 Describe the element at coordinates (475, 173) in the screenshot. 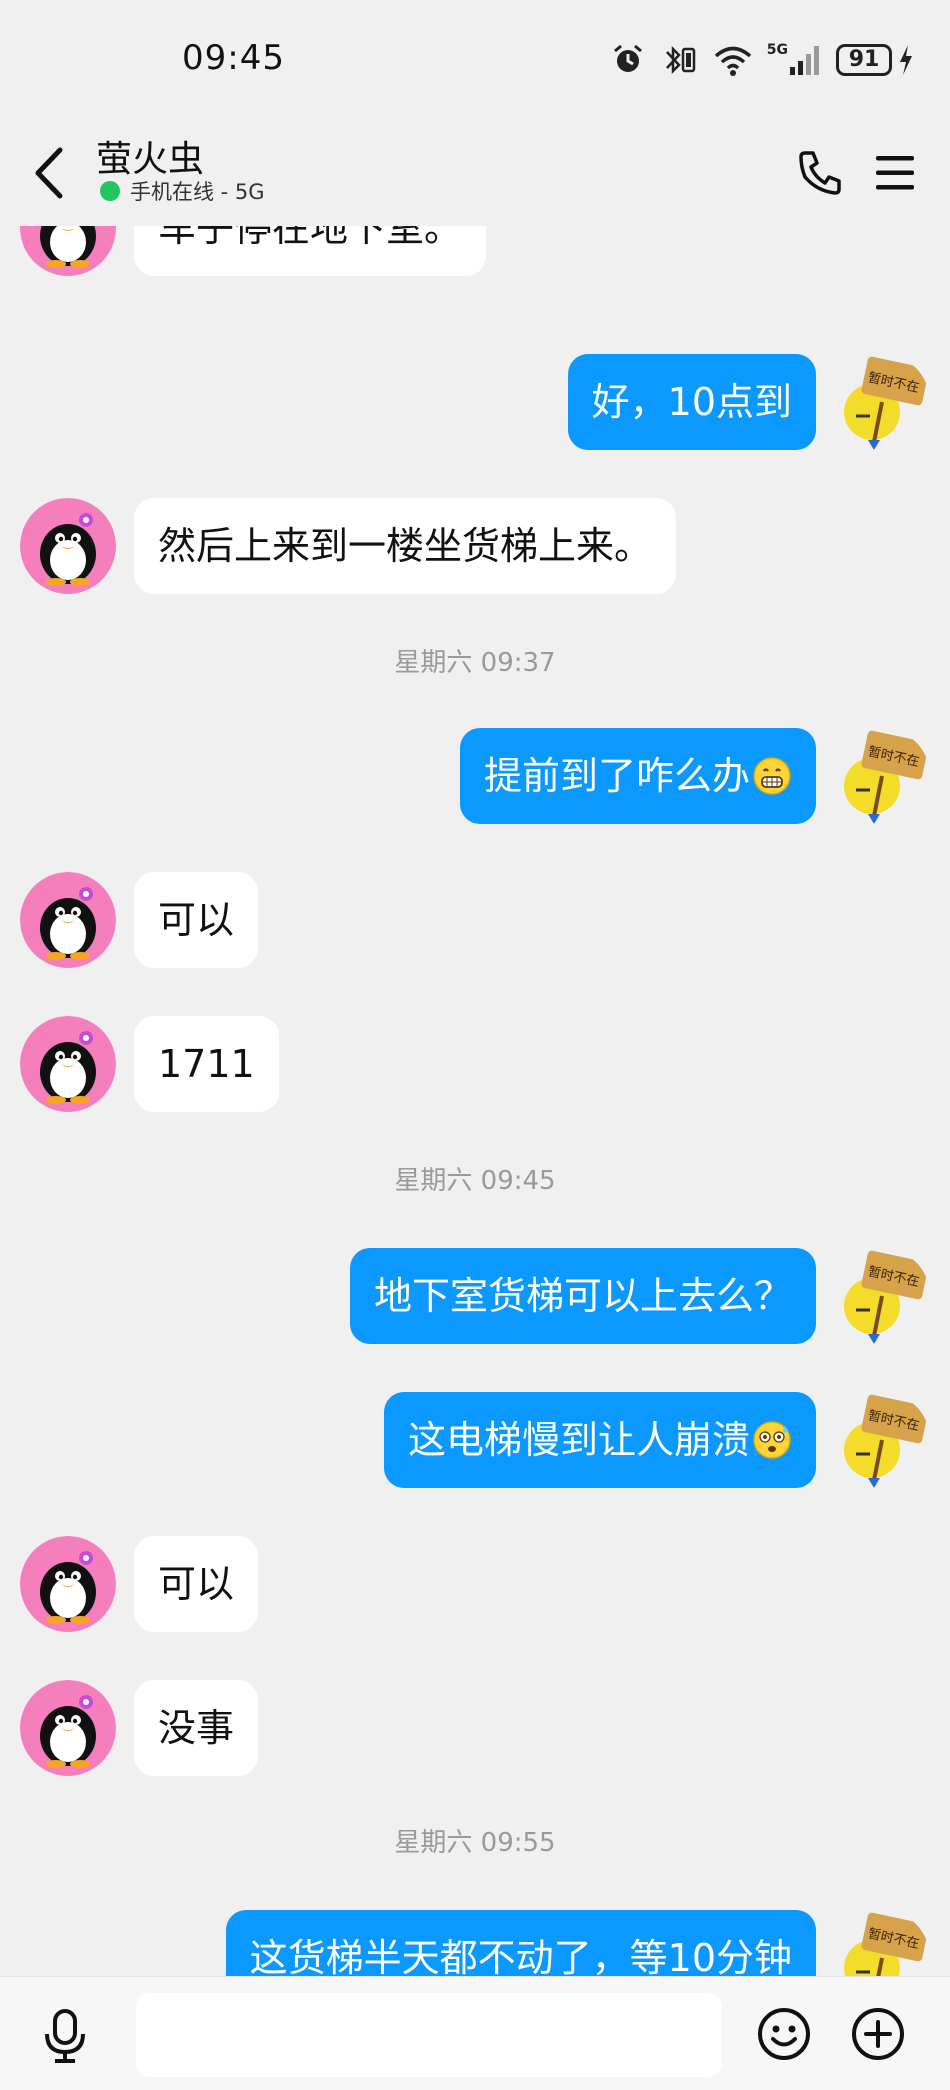

I see `chat-header: 萤火虫 手机在线 - 5G` at that location.